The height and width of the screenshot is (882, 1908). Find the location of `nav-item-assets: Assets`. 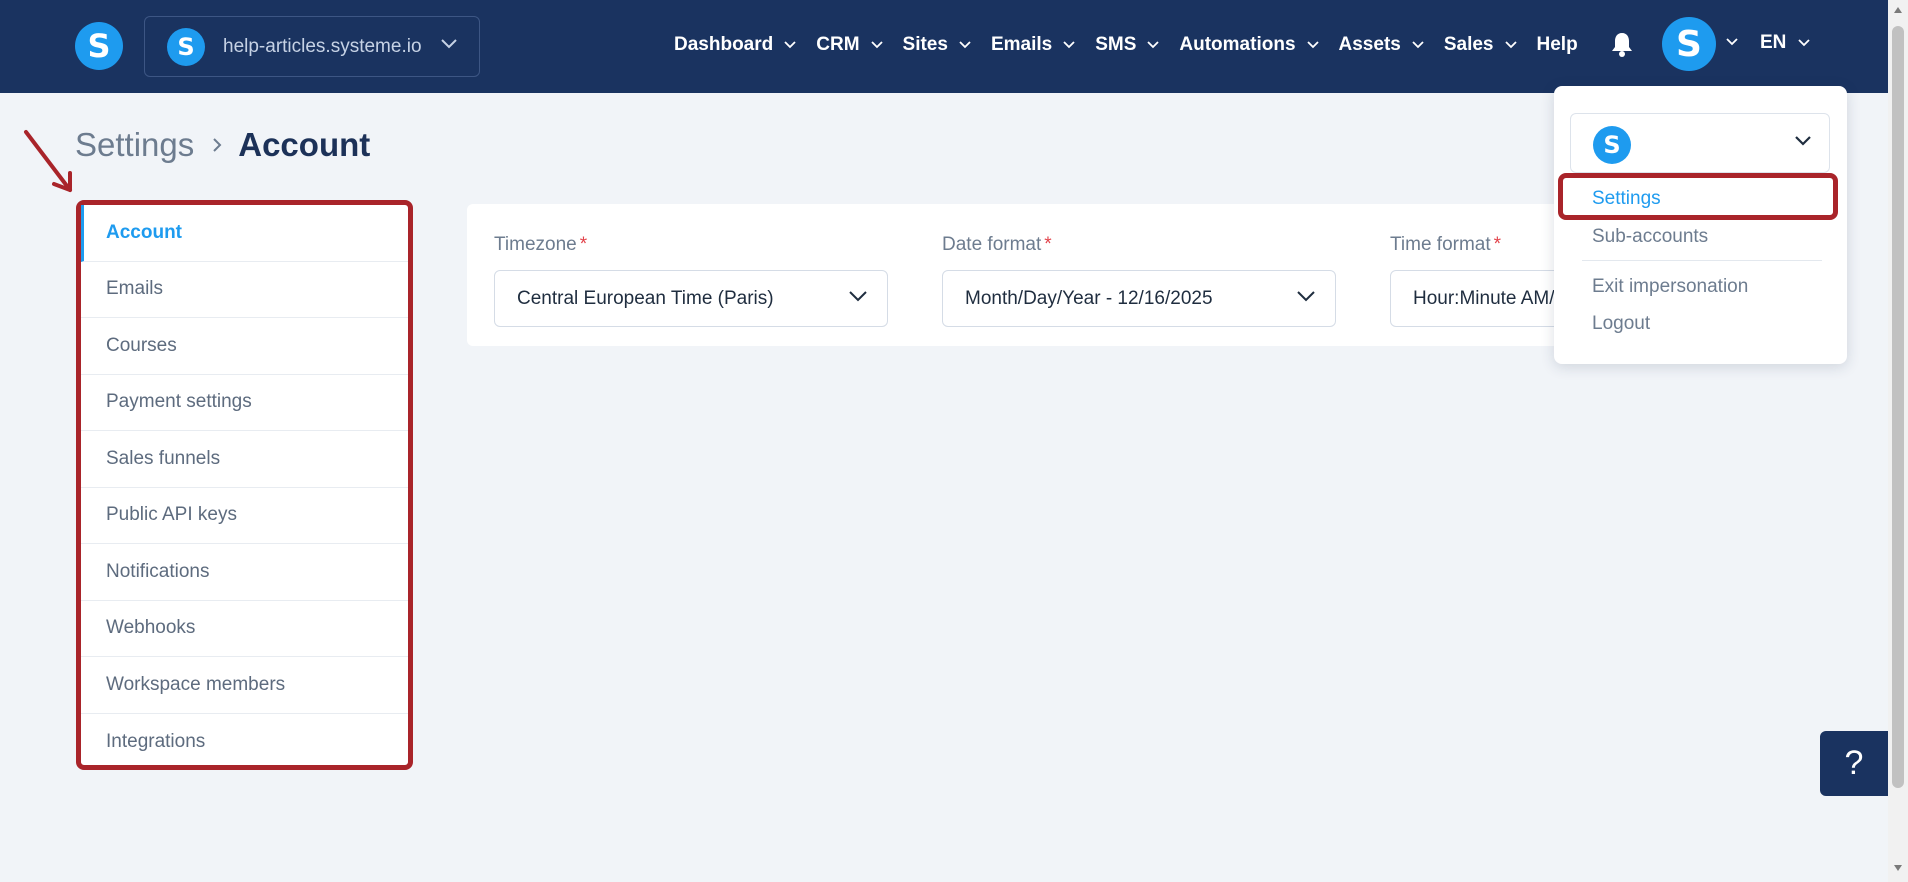

nav-item-assets: Assets is located at coordinates (1381, 45).